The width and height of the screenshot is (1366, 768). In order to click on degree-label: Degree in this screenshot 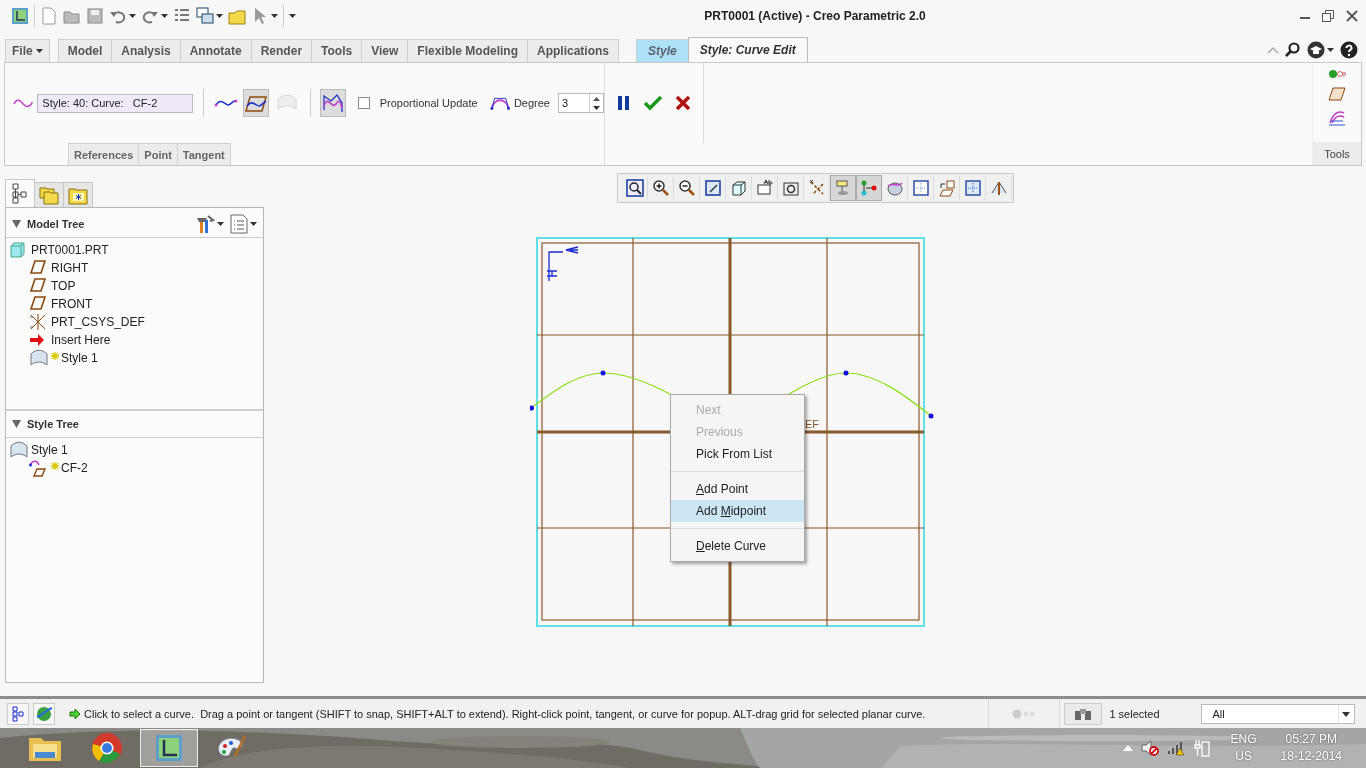, I will do `click(531, 103)`.